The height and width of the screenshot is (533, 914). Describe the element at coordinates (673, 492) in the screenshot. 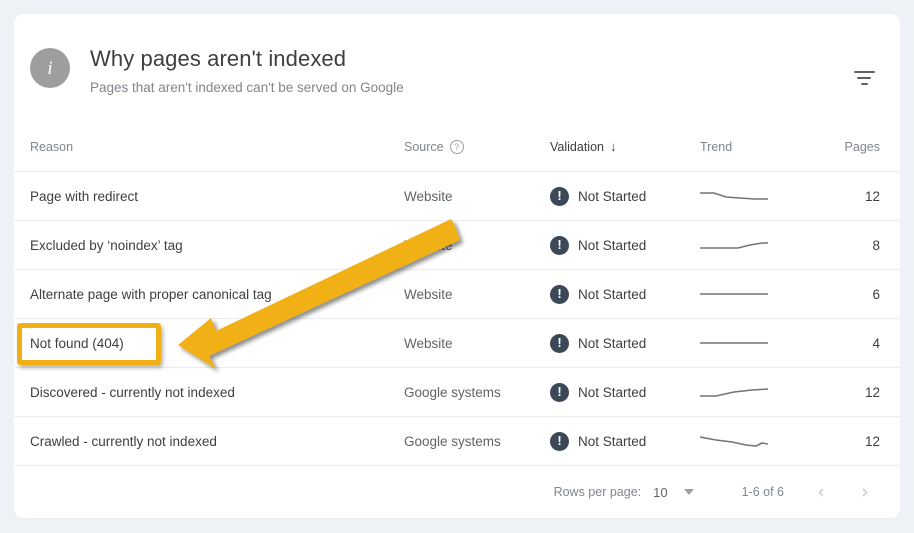

I see `rows-per-page-select: 10` at that location.